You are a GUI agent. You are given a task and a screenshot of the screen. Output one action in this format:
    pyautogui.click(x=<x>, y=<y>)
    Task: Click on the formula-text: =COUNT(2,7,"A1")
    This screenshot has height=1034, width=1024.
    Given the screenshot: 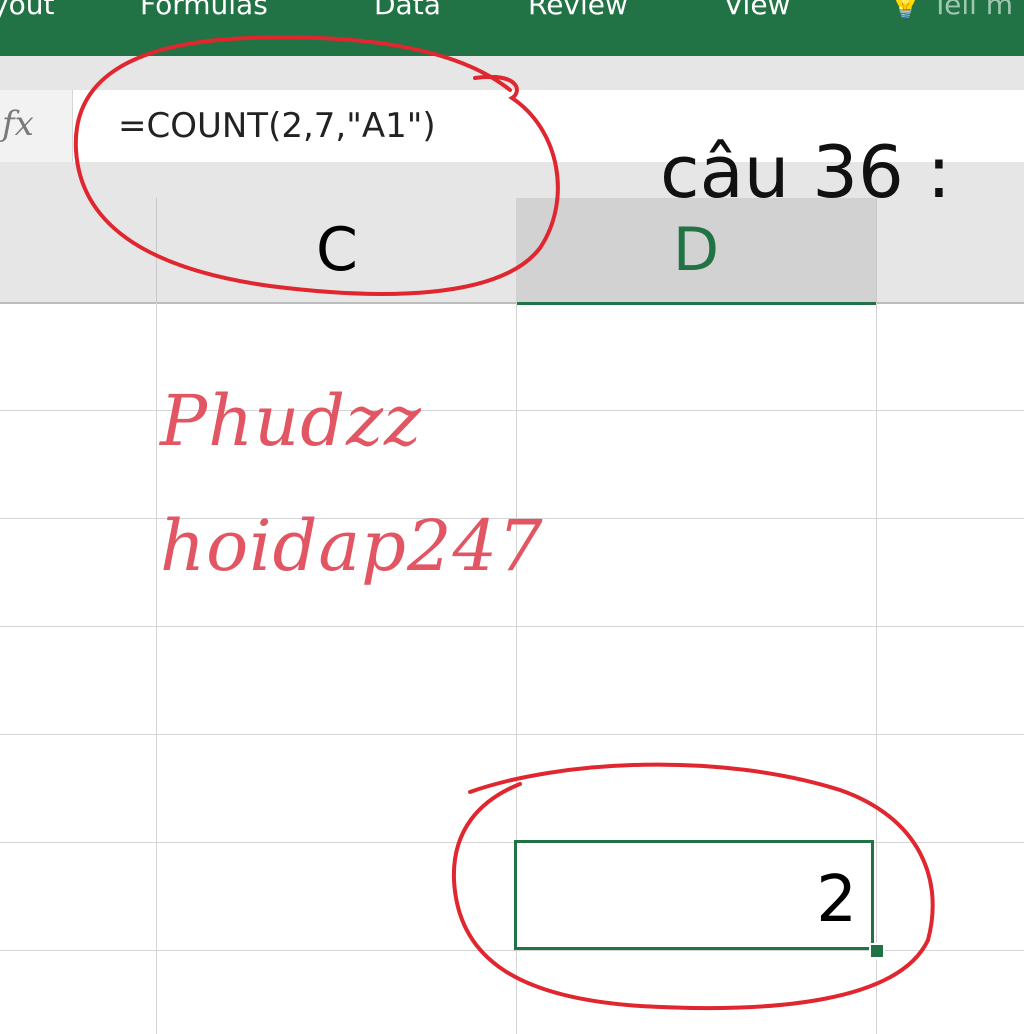 What is the action you would take?
    pyautogui.click(x=277, y=126)
    